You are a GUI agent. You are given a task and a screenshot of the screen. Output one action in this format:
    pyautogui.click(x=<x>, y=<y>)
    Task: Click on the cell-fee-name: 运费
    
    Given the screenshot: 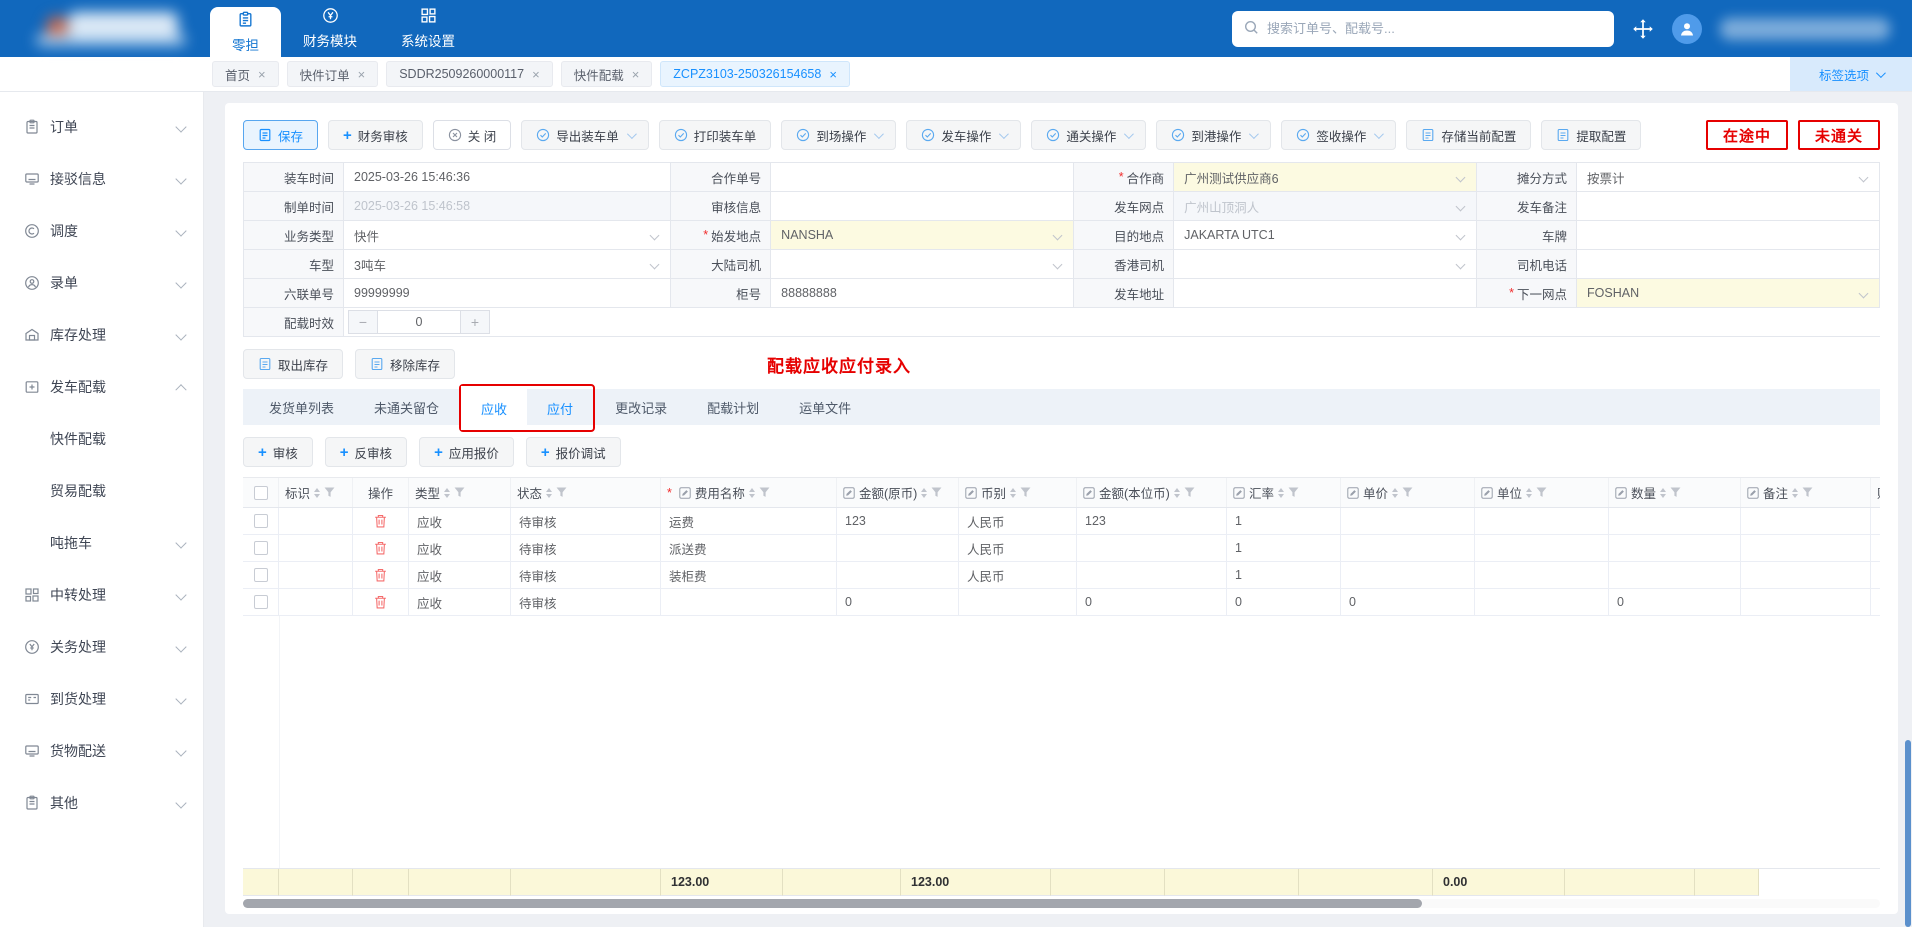 What is the action you would take?
    pyautogui.click(x=749, y=521)
    